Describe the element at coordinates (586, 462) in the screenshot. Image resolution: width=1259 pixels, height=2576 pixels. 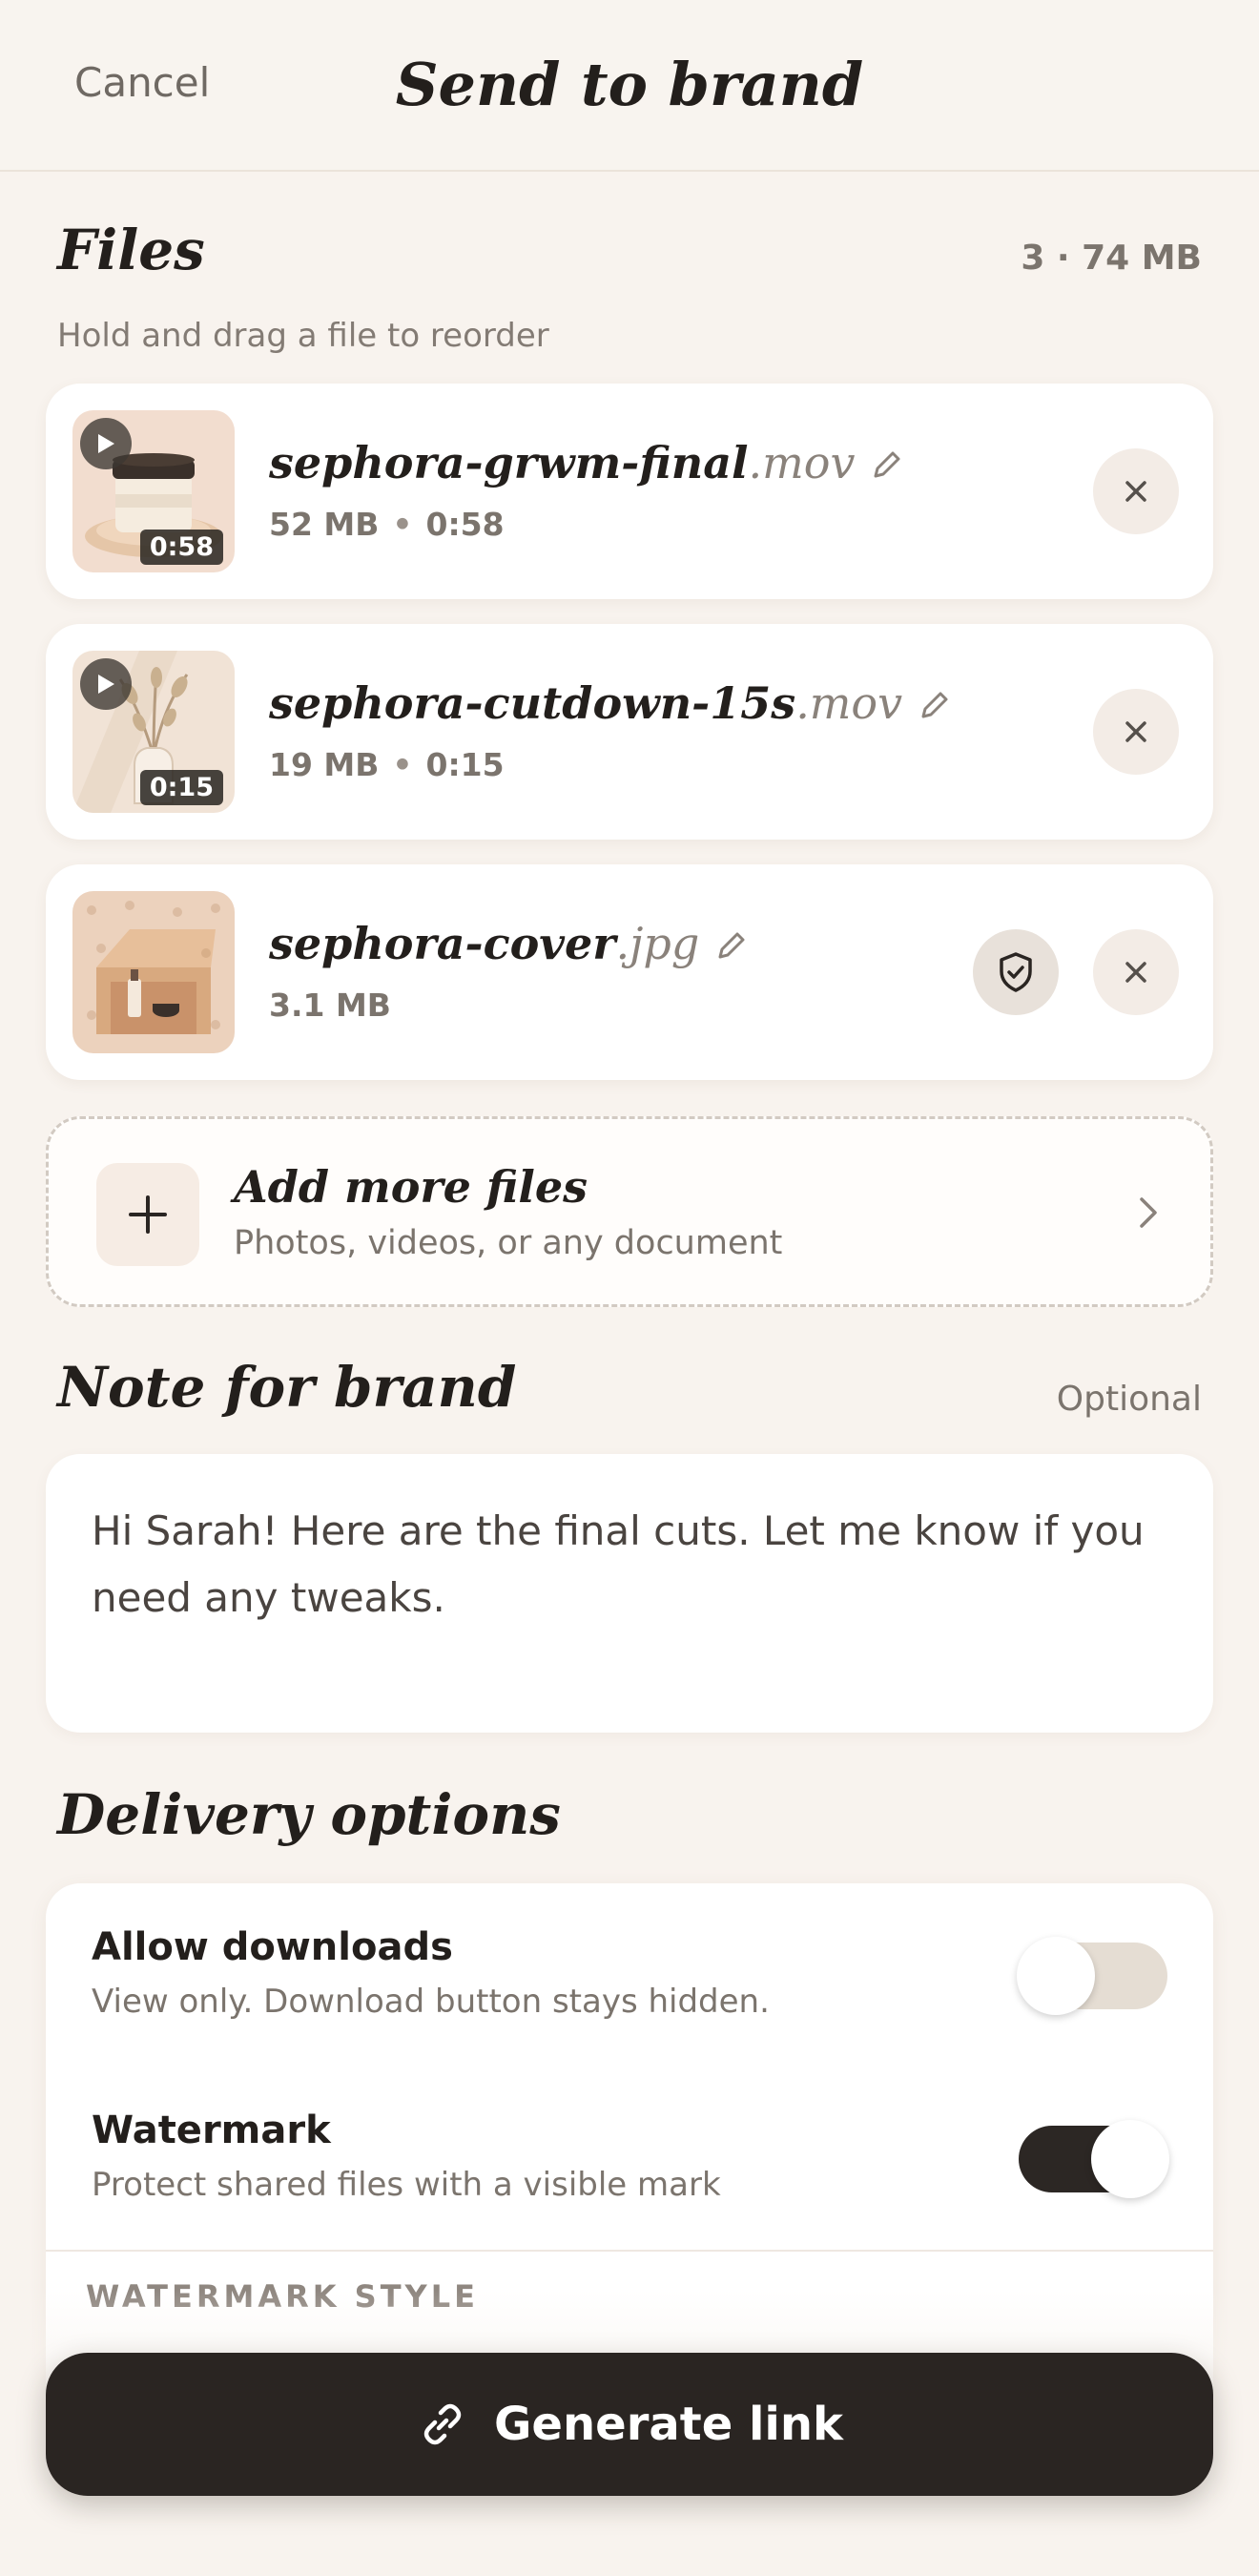
I see `file-name: sephora-grwm-final .mov` at that location.